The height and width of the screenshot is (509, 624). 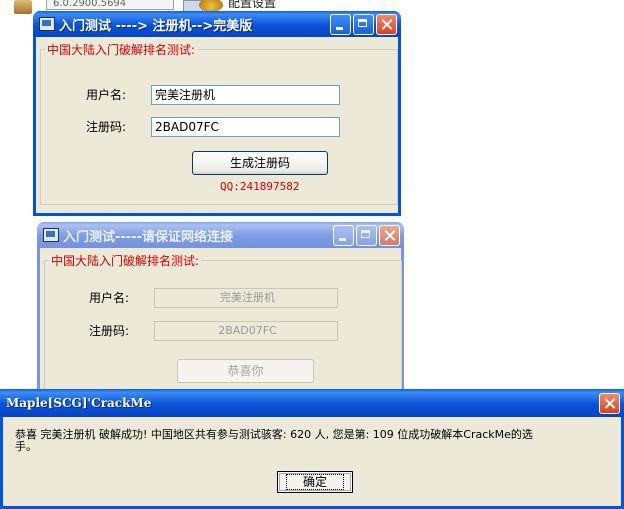 What do you see at coordinates (252, 5) in the screenshot?
I see `config-label: 配置设置` at bounding box center [252, 5].